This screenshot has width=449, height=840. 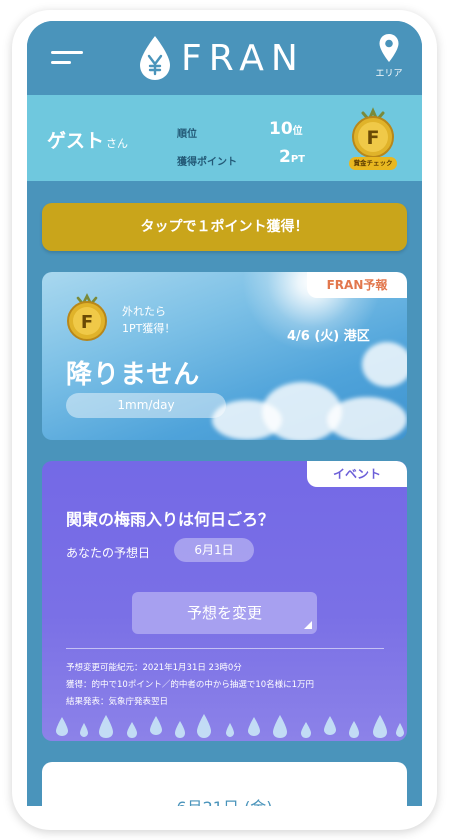 I want to click on fran-logo: FRAN, so click(x=221, y=58).